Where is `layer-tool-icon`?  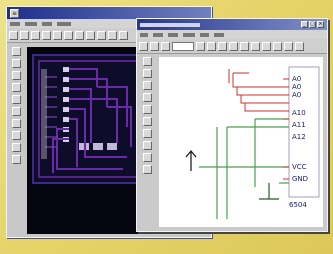
layer-tool-icon is located at coordinates (16, 159).